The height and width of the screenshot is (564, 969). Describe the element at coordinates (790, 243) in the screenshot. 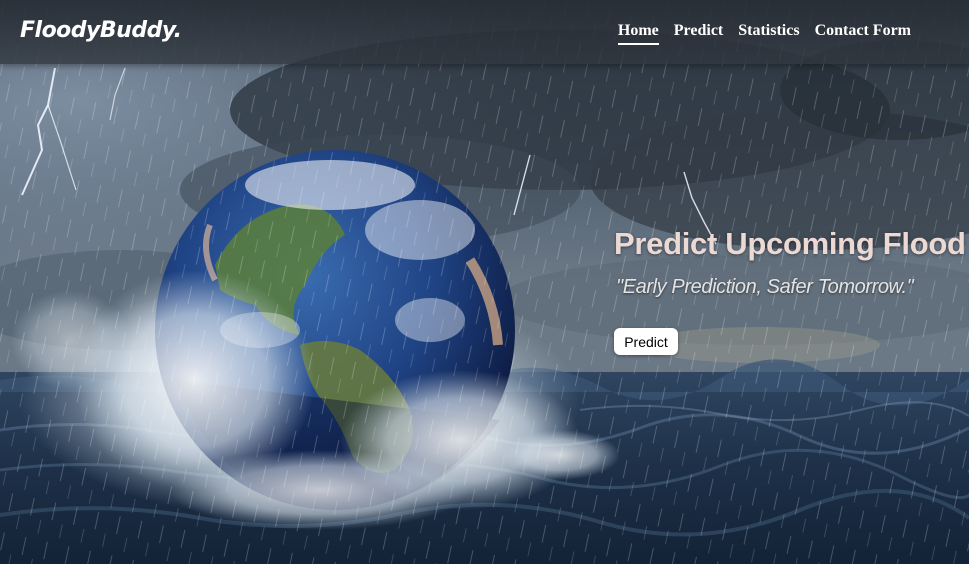

I see `hero-title: Predict Upcoming Flood` at that location.